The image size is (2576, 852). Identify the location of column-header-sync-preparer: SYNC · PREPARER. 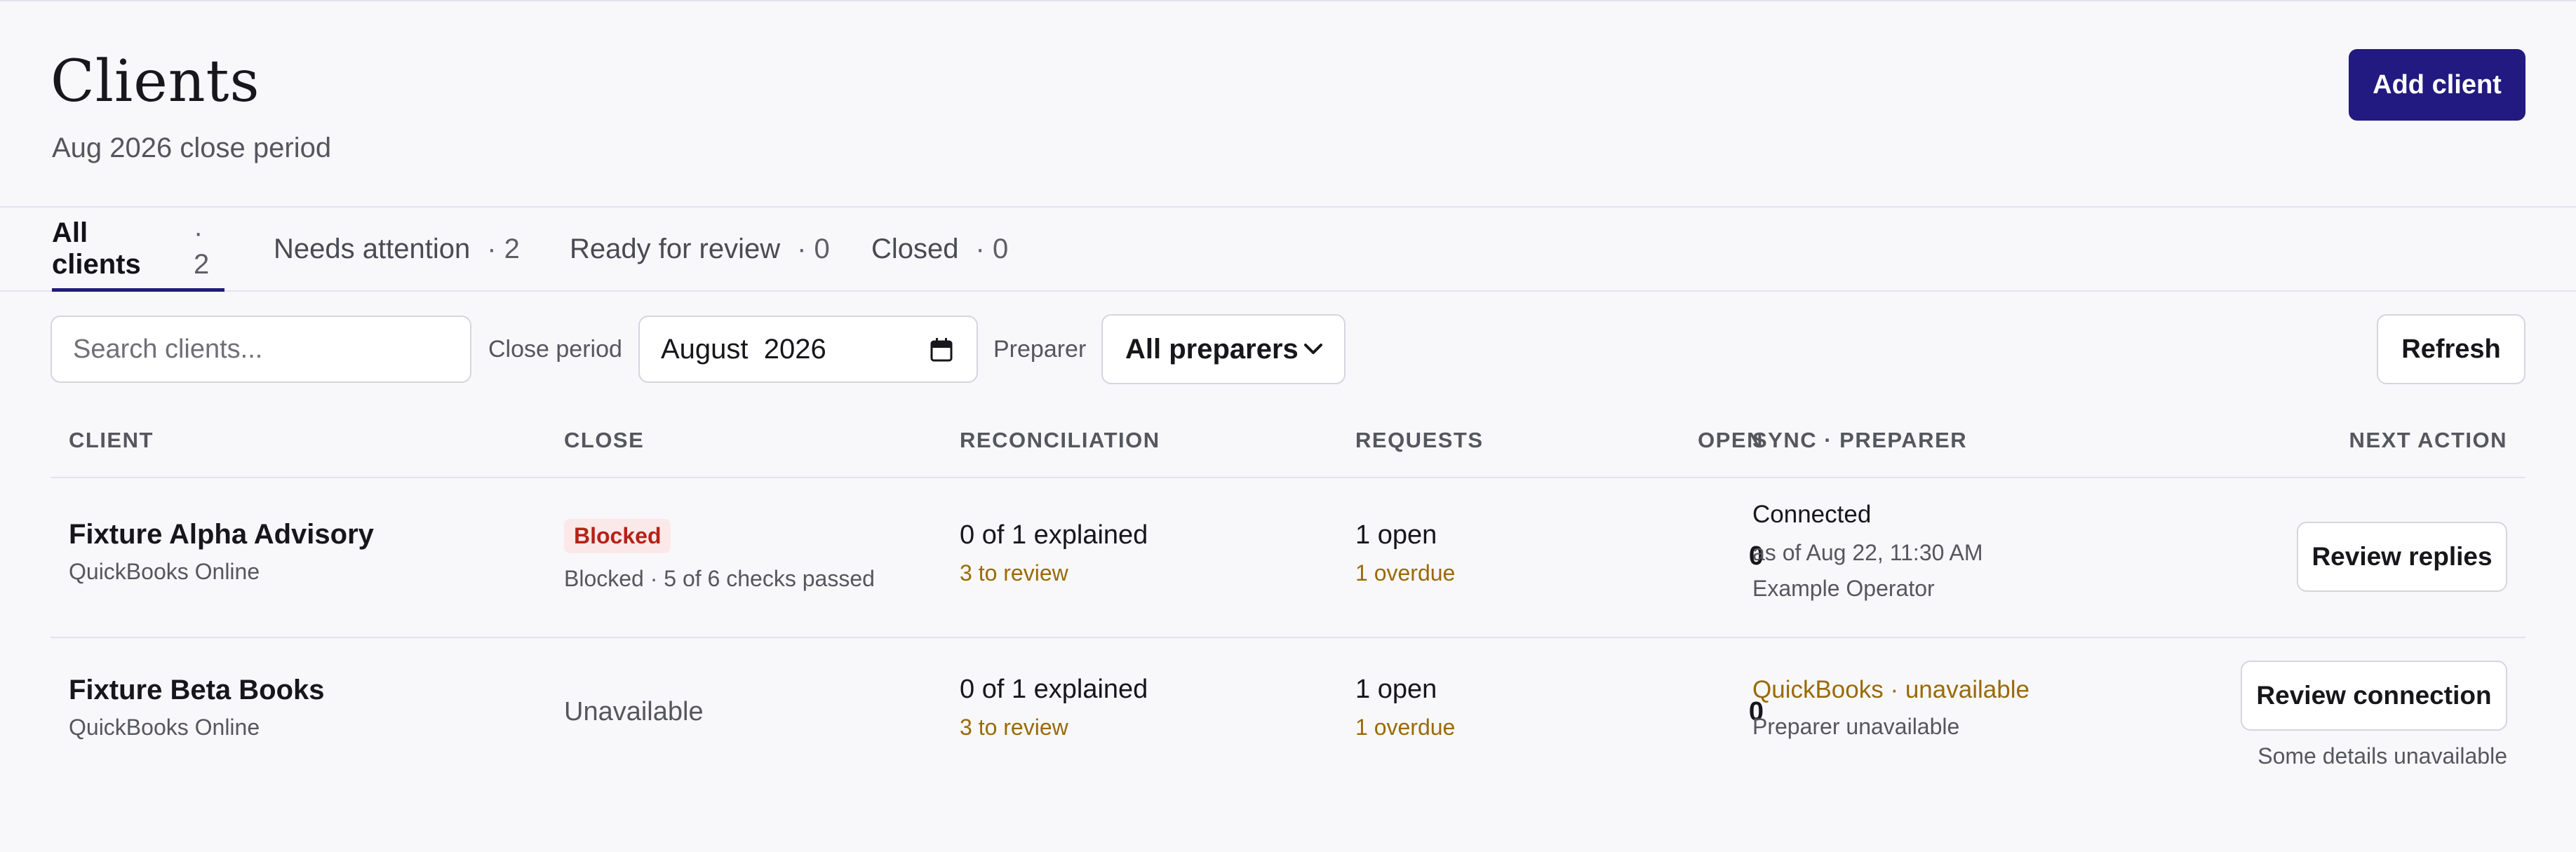
(1860, 440).